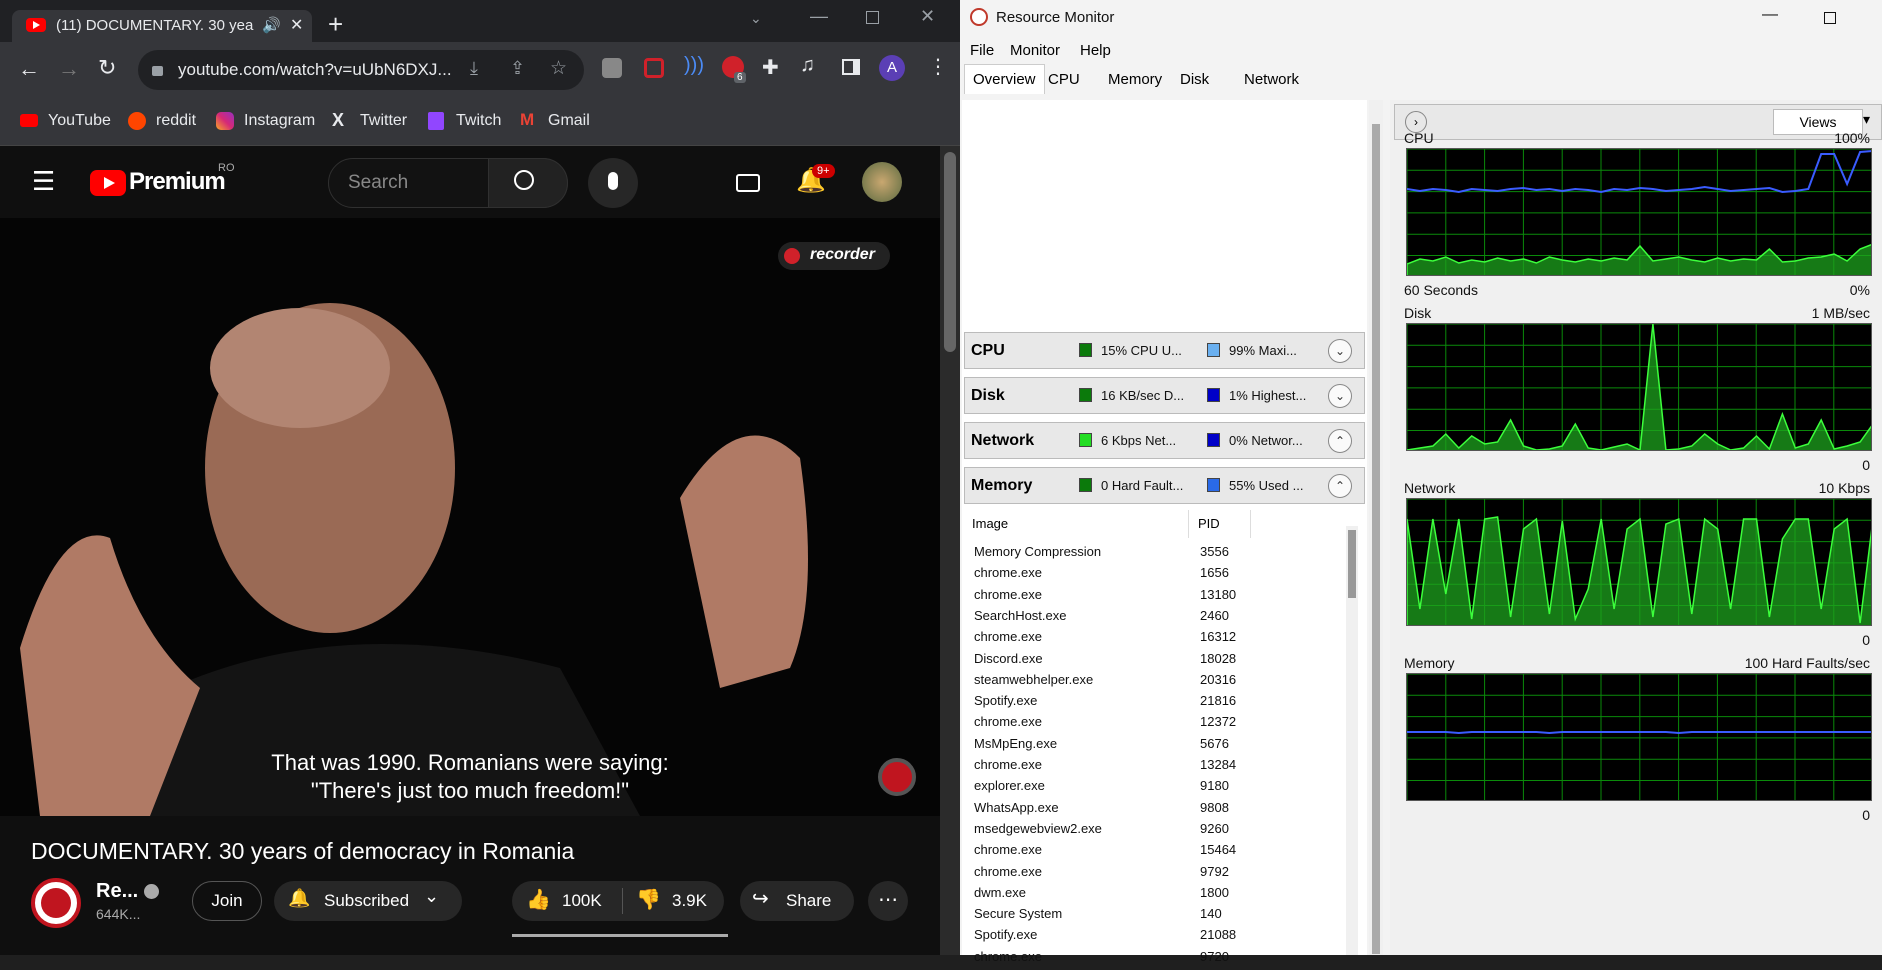 The height and width of the screenshot is (970, 1882). I want to click on disk-section-header: Disk 16 KB/sec D... 1% Highest... ⌄, so click(1164, 395).